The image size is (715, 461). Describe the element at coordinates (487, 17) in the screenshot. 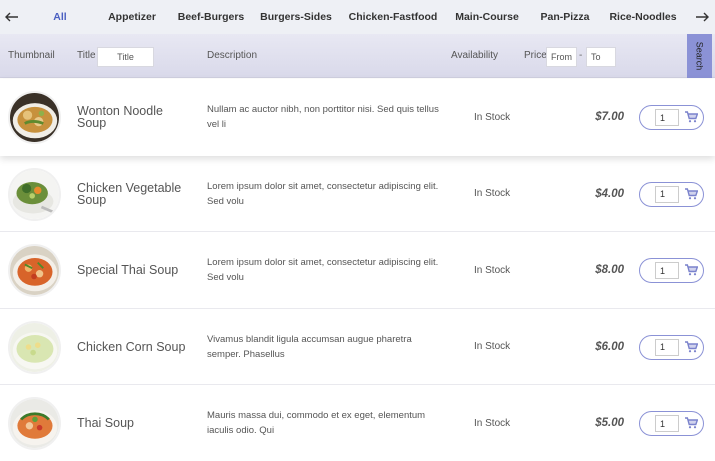

I see `tab-main-course: Main-Course` at that location.